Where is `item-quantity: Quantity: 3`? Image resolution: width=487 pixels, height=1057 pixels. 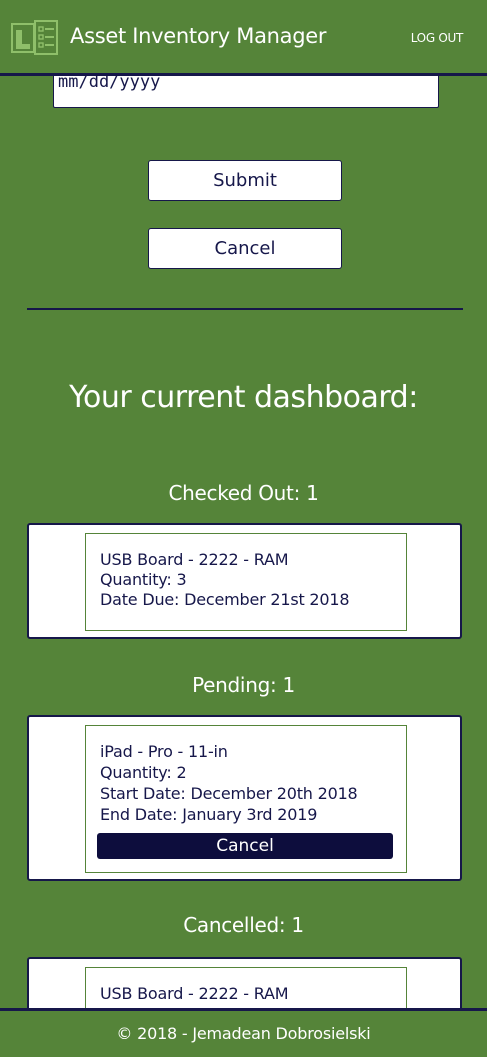
item-quantity: Quantity: 3 is located at coordinates (143, 579).